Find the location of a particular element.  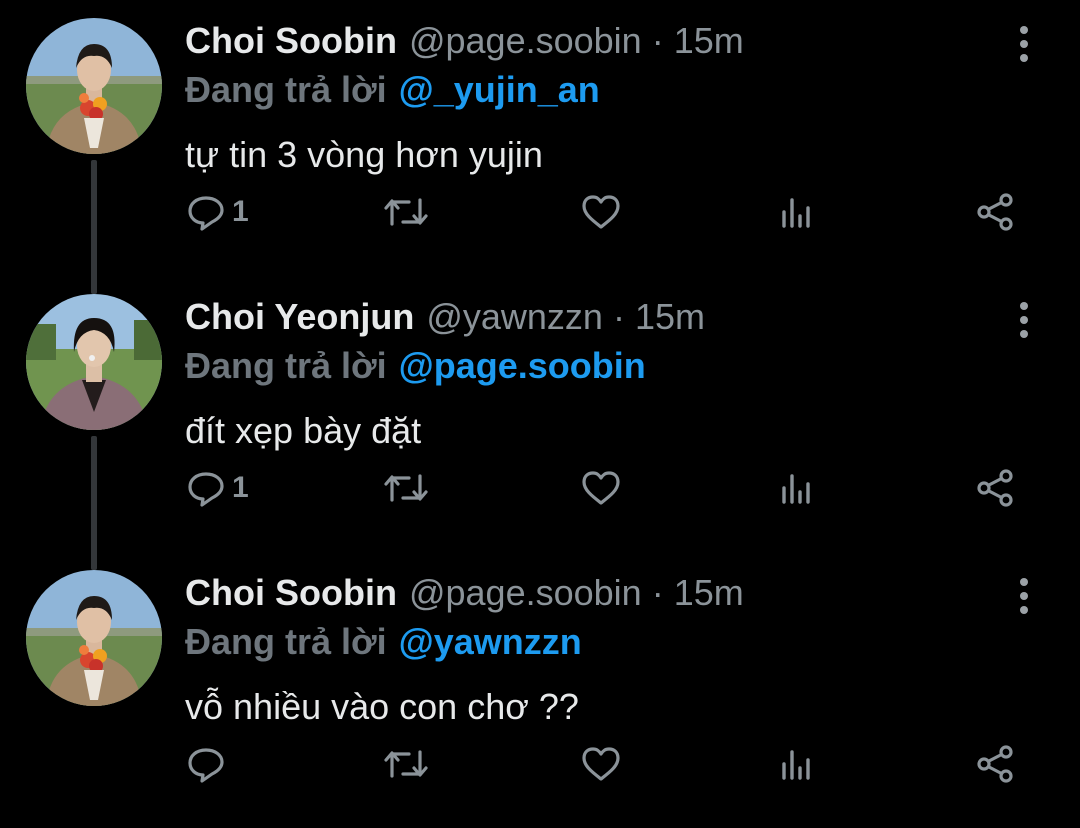

replying-to: Đang trả lời @yawnzzn is located at coordinates (383, 642).